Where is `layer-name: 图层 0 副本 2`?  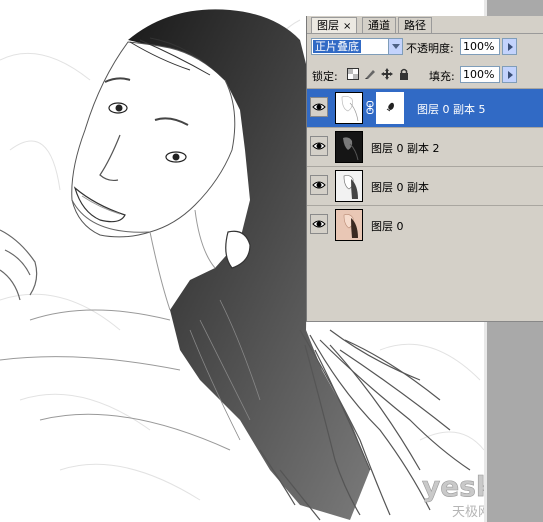 layer-name: 图层 0 副本 2 is located at coordinates (405, 148).